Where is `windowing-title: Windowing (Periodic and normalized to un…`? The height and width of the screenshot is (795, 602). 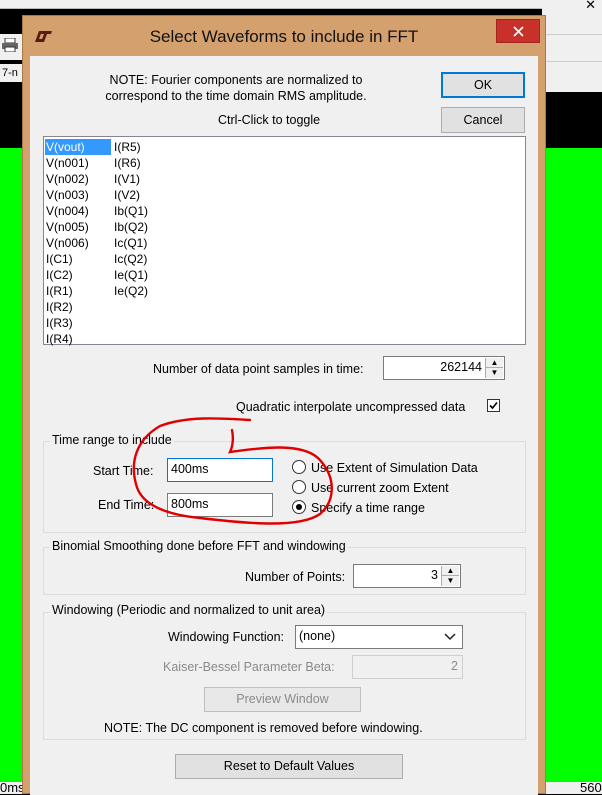 windowing-title: Windowing (Periodic and normalized to un… is located at coordinates (189, 610).